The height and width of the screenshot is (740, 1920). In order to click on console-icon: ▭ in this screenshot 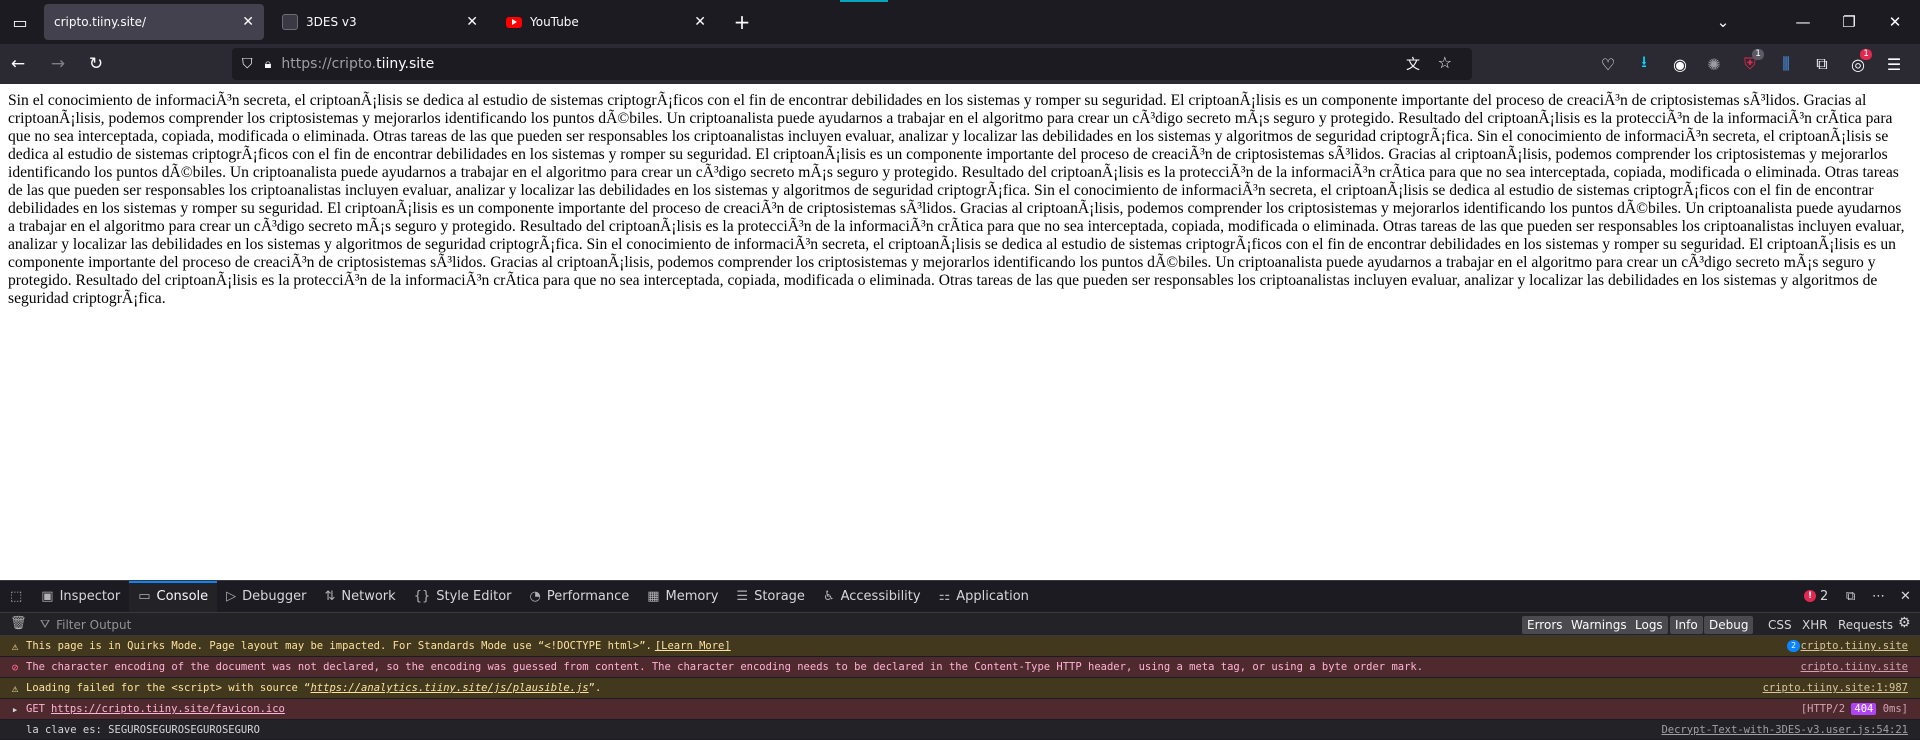, I will do `click(144, 596)`.